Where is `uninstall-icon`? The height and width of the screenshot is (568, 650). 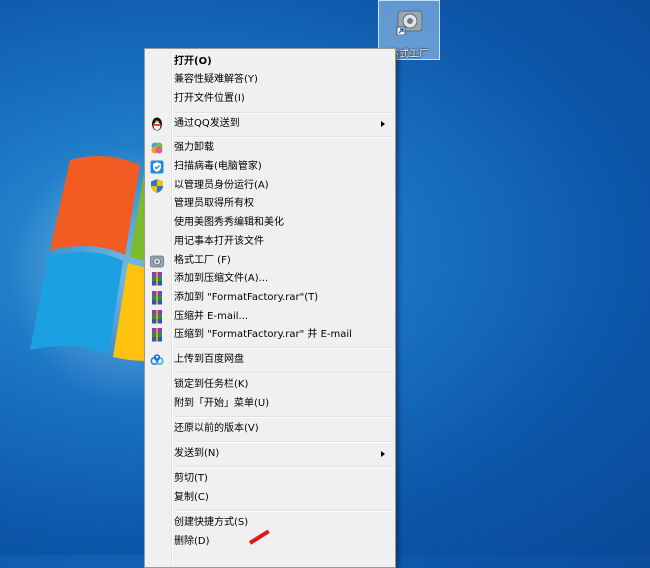
uninstall-icon is located at coordinates (157, 148).